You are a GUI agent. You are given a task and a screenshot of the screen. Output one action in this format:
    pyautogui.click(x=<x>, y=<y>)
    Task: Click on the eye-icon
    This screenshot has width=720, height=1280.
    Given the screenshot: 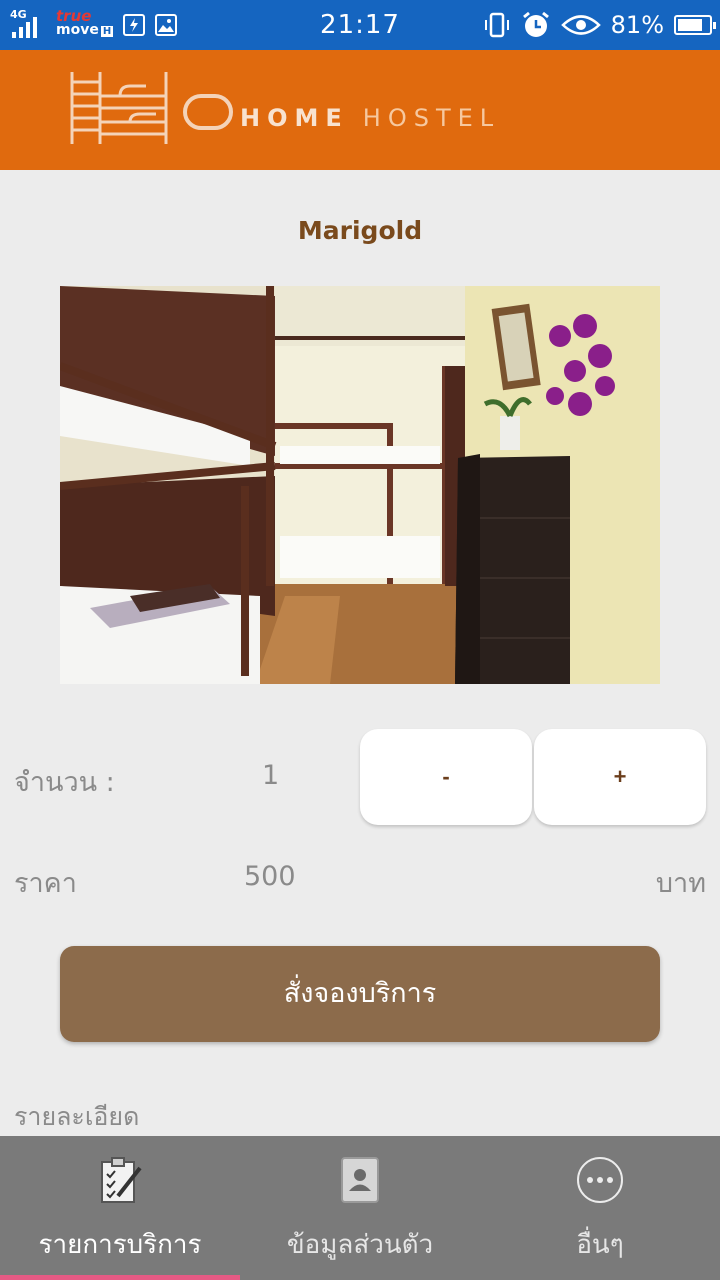 What is the action you would take?
    pyautogui.click(x=580, y=25)
    